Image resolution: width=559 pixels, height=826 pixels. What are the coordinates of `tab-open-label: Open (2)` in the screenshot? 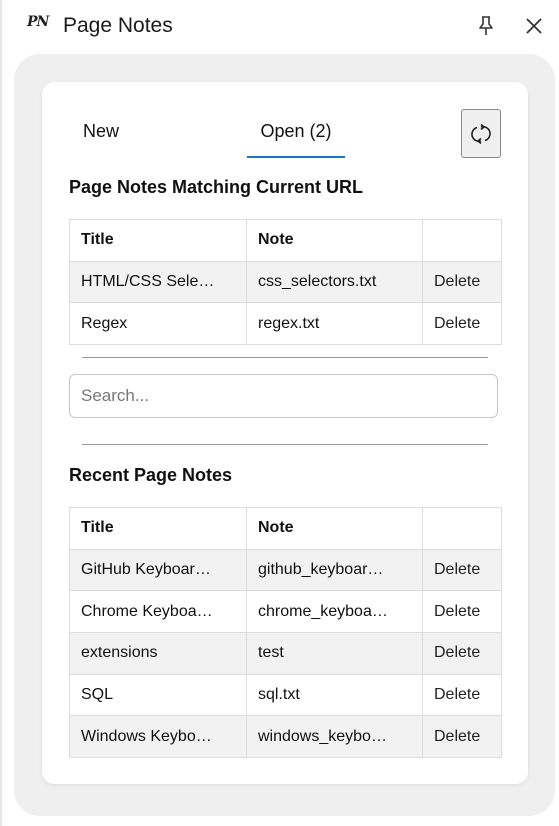 It's located at (296, 131).